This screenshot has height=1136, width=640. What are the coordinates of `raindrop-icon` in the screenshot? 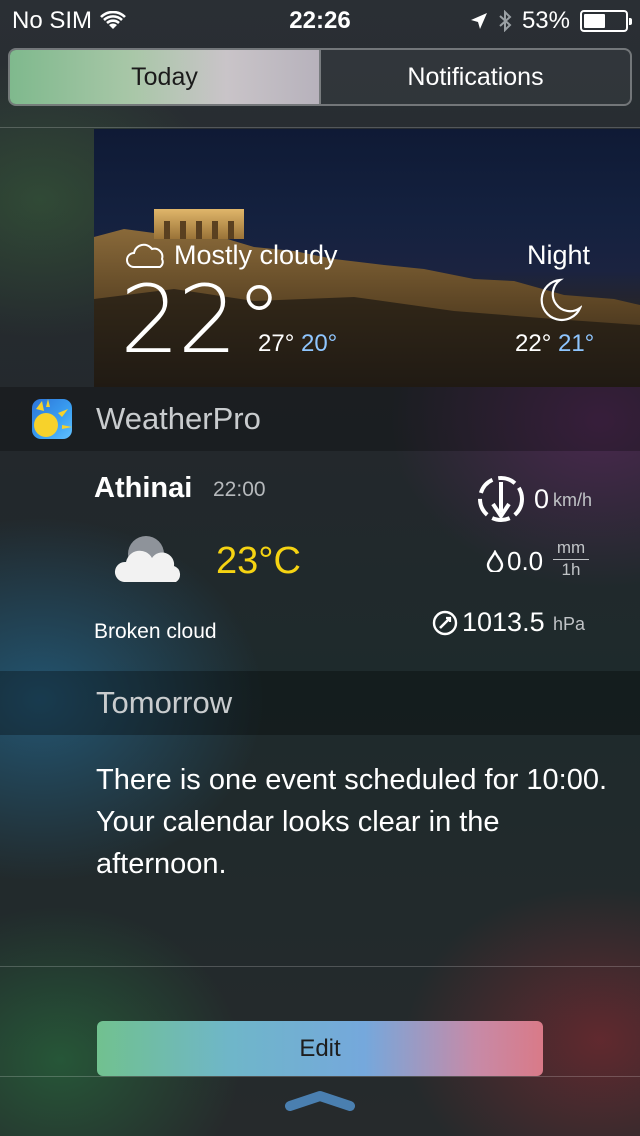 It's located at (495, 561).